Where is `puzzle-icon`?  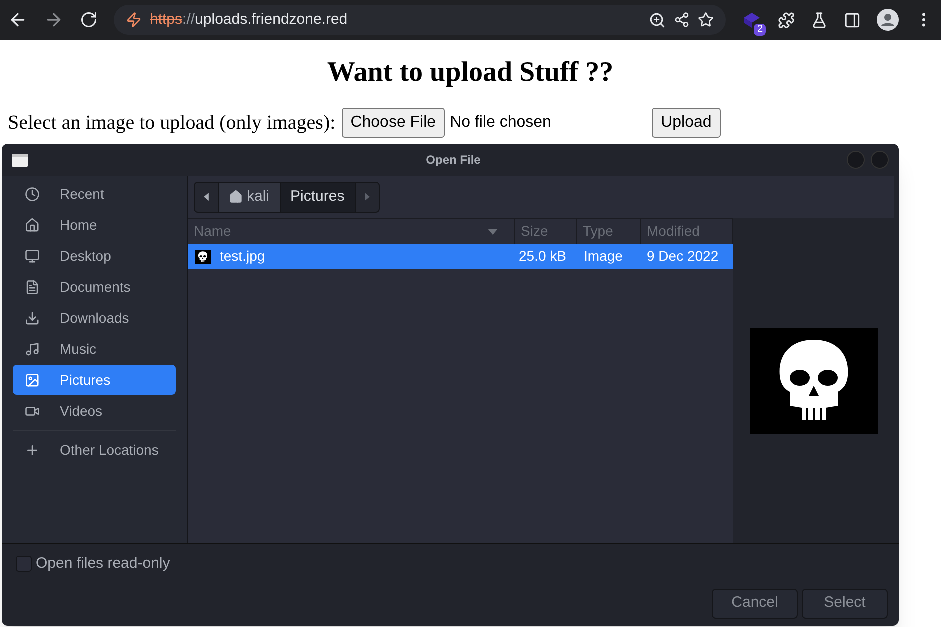 puzzle-icon is located at coordinates (786, 20).